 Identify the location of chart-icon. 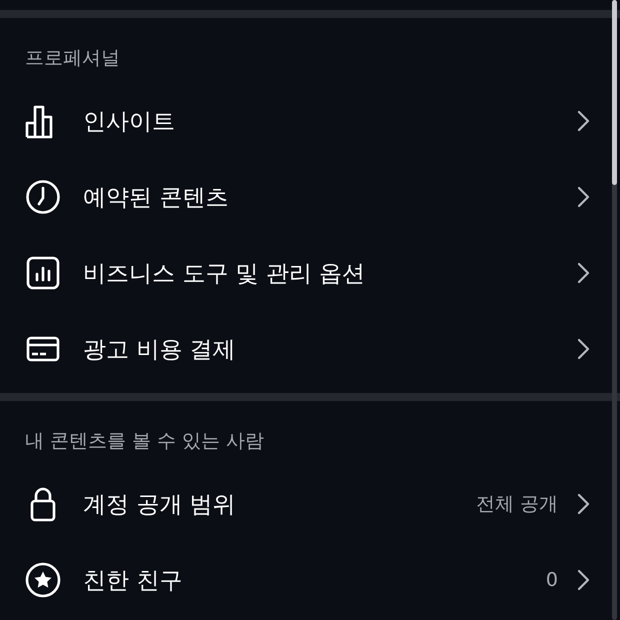
(43, 273).